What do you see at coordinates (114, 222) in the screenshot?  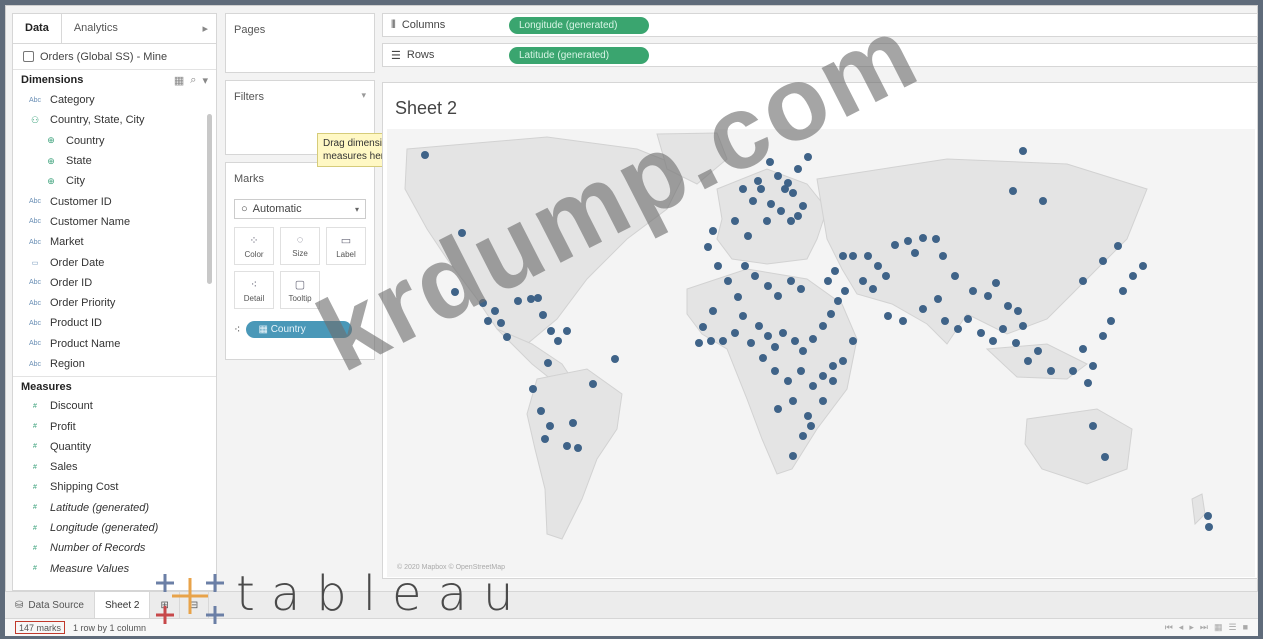 I see `dimension-field: Abc Customer Name` at bounding box center [114, 222].